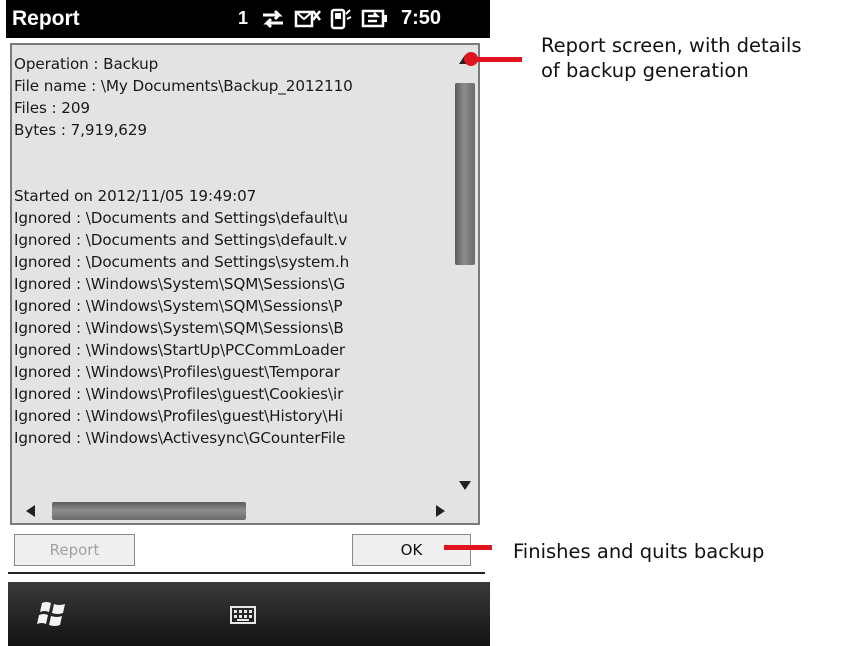 This screenshot has height=646, width=865. I want to click on log-line: Bytes : 7,919,629, so click(80, 130).